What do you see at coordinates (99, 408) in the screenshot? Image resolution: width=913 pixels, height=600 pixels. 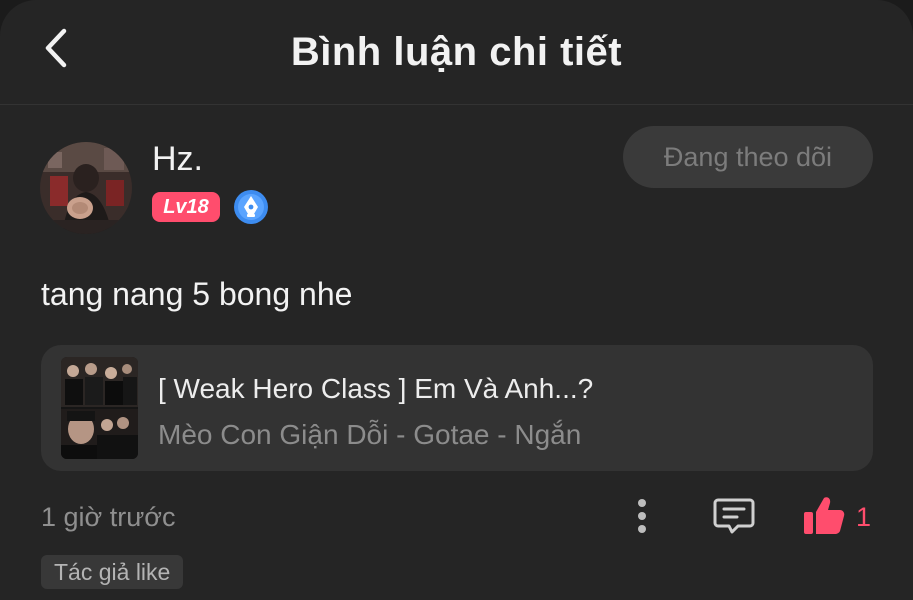 I see `story-thumbnail` at bounding box center [99, 408].